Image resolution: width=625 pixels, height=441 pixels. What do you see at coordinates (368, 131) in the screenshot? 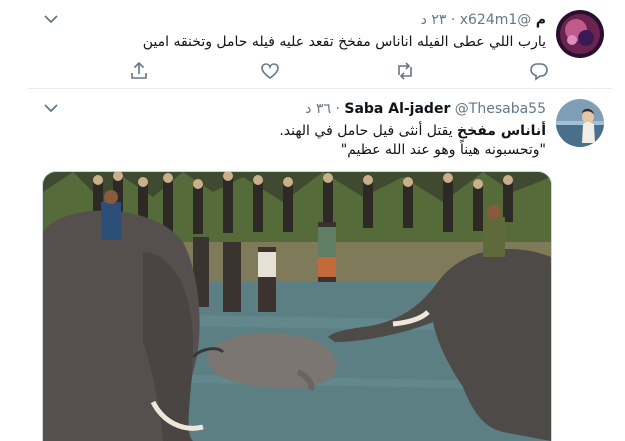
I see `text-rest: يقتل أنثى فيل حامل في الهند.` at bounding box center [368, 131].